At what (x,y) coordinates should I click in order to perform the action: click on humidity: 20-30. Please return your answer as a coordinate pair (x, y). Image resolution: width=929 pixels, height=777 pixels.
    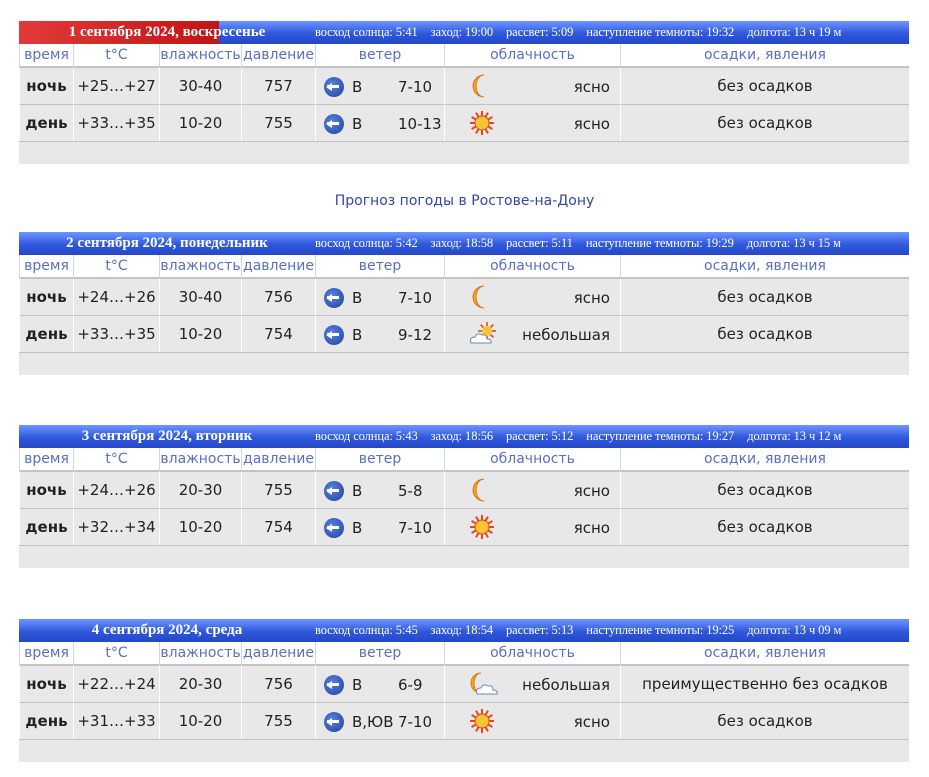
    Looking at the image, I should click on (200, 489).